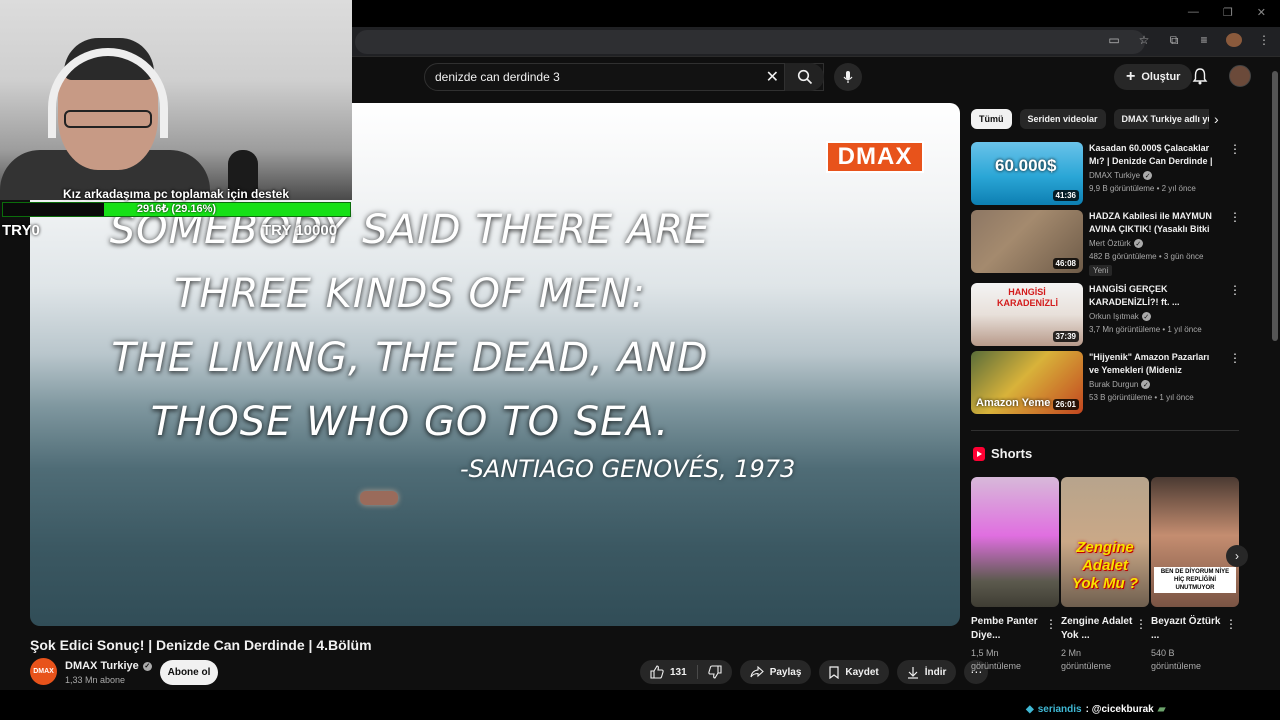  I want to click on quote-line: THE LIVING, THE DEAD, AND, so click(410, 358).